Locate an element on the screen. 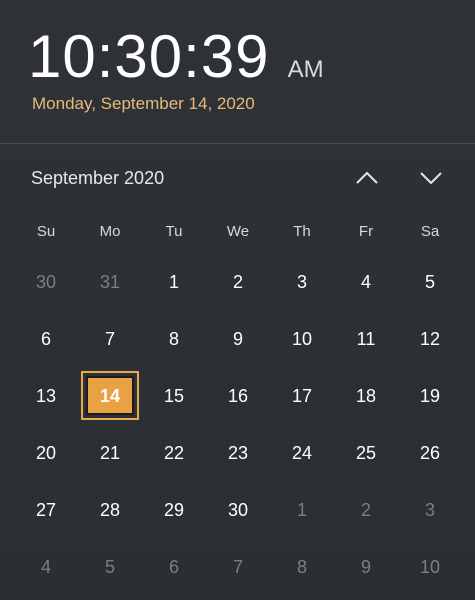 This screenshot has width=475, height=600. calendar-day: 20 is located at coordinates (46, 453).